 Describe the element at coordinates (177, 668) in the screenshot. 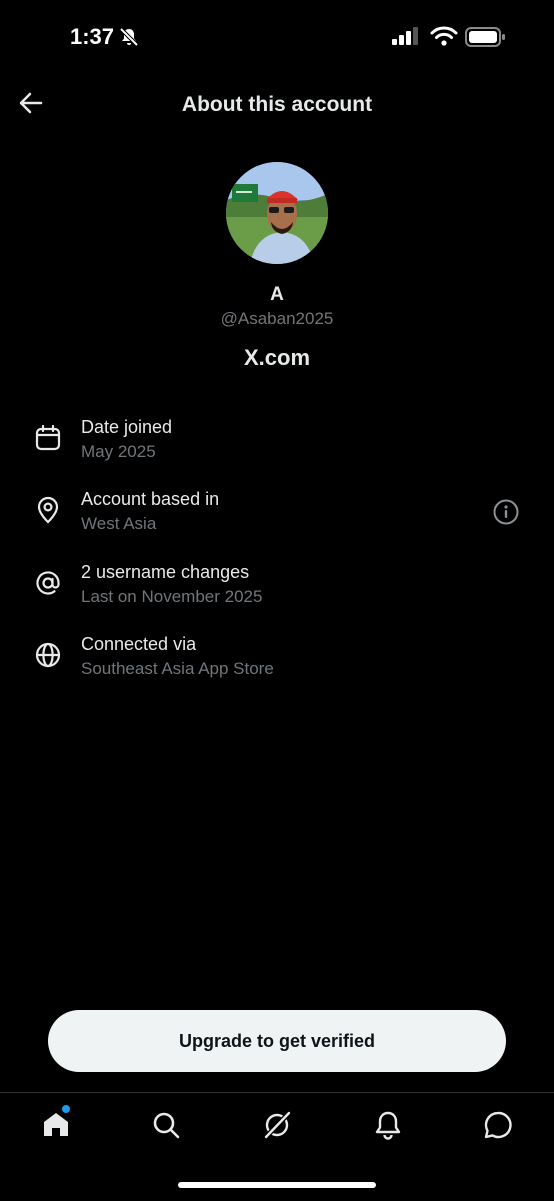

I see `info-value: Southeast Asia App Store` at that location.